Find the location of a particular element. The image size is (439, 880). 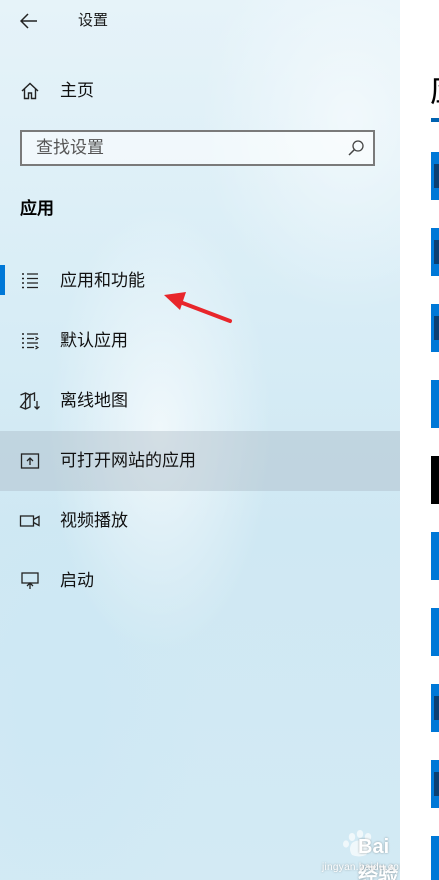

list-icon is located at coordinates (30, 281).